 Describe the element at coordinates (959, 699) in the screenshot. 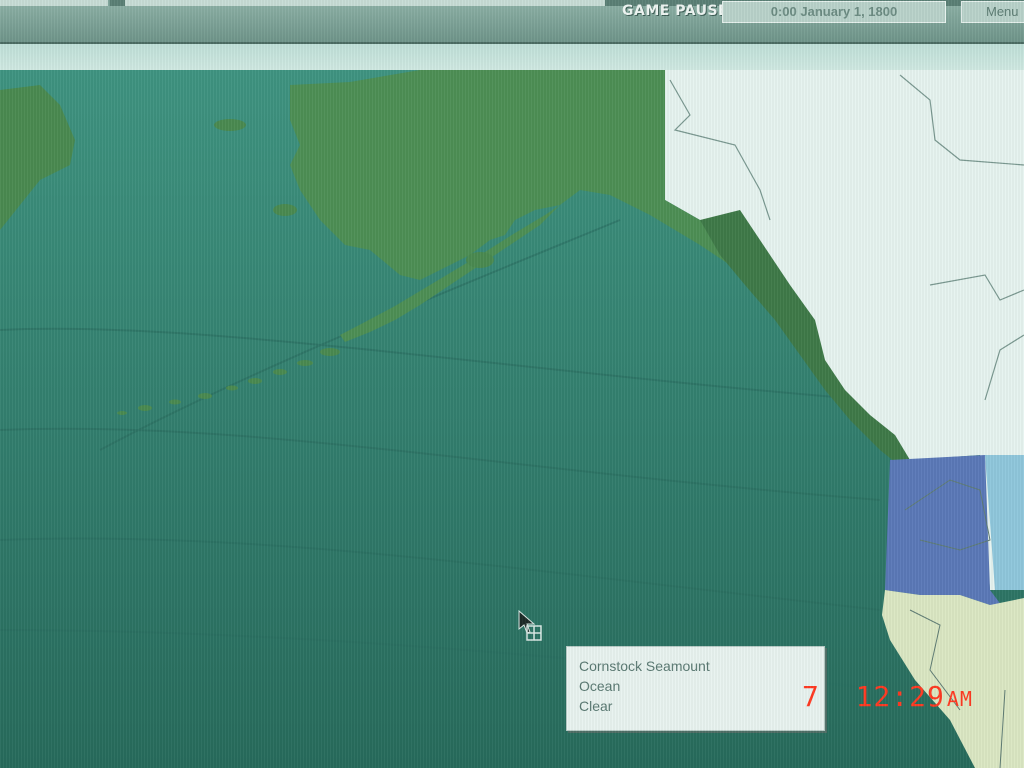

I see `camera-ampm: AM` at that location.